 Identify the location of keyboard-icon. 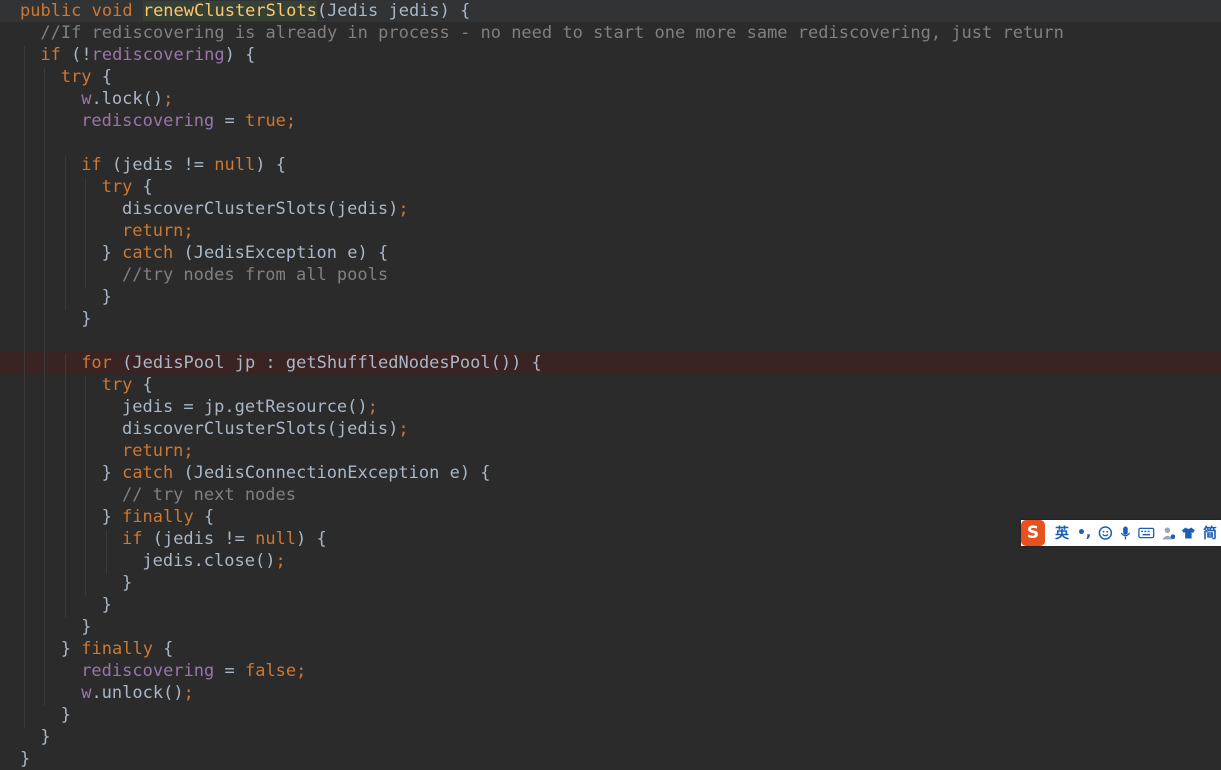
(1146, 533).